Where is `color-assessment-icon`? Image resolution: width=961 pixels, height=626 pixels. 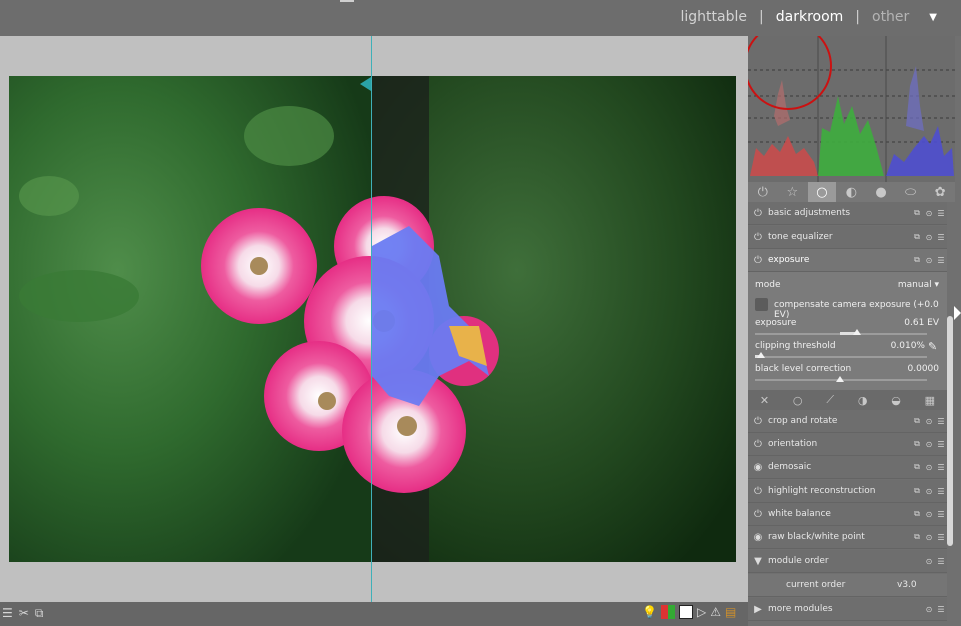 color-assessment-icon is located at coordinates (667, 612).